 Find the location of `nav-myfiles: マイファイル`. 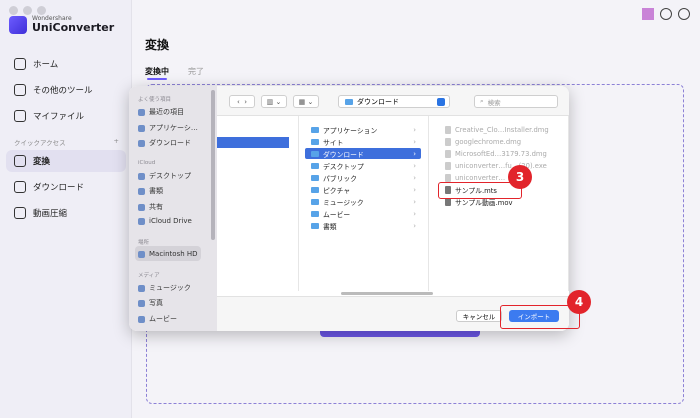

nav-myfiles: マイファイル is located at coordinates (66, 116).